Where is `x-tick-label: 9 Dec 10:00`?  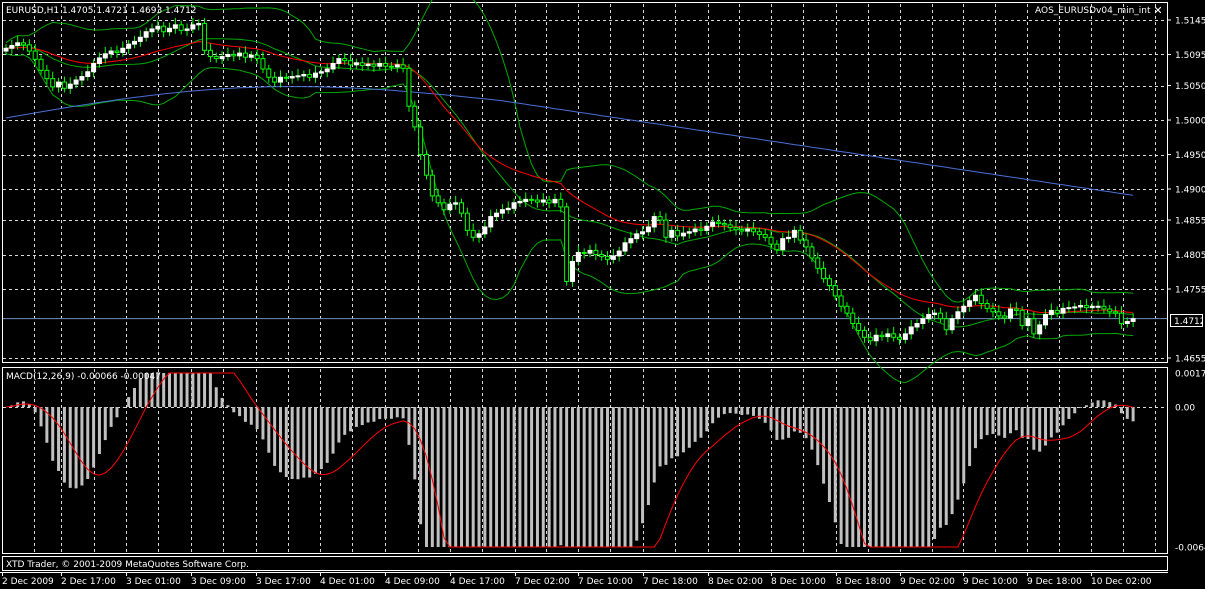
x-tick-label: 9 Dec 10:00 is located at coordinates (990, 582).